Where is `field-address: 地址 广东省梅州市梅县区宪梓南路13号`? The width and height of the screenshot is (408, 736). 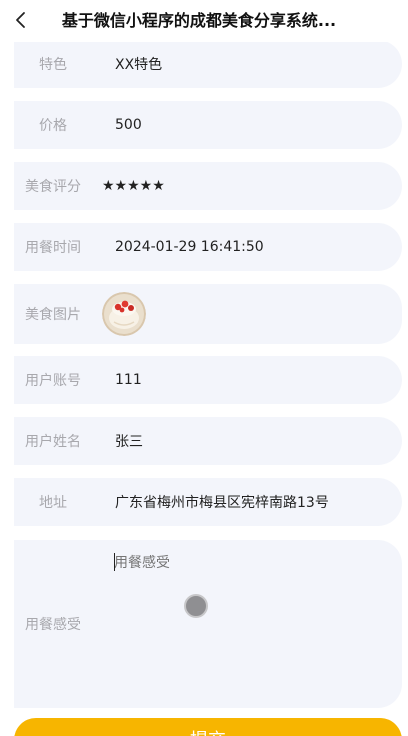
field-address: 地址 广东省梅州市梅县区宪梓南路13号 is located at coordinates (208, 502).